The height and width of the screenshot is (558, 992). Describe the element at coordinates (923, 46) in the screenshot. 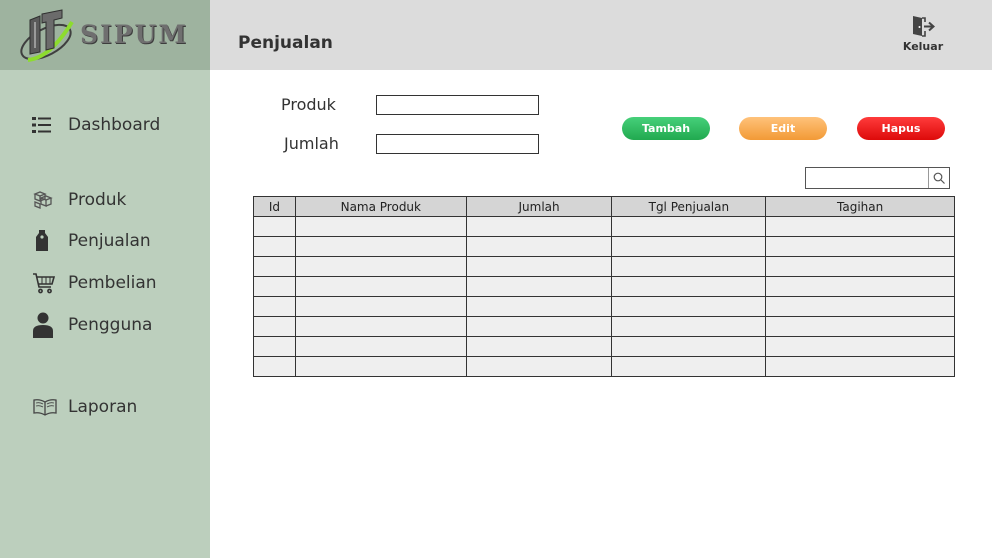

I see `logout-label: Keluar` at that location.